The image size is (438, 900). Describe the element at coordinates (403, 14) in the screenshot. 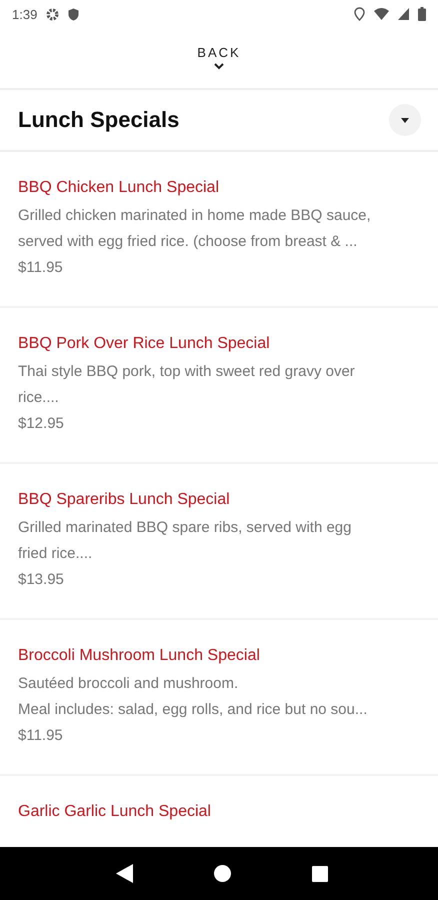

I see `signal-icon` at that location.